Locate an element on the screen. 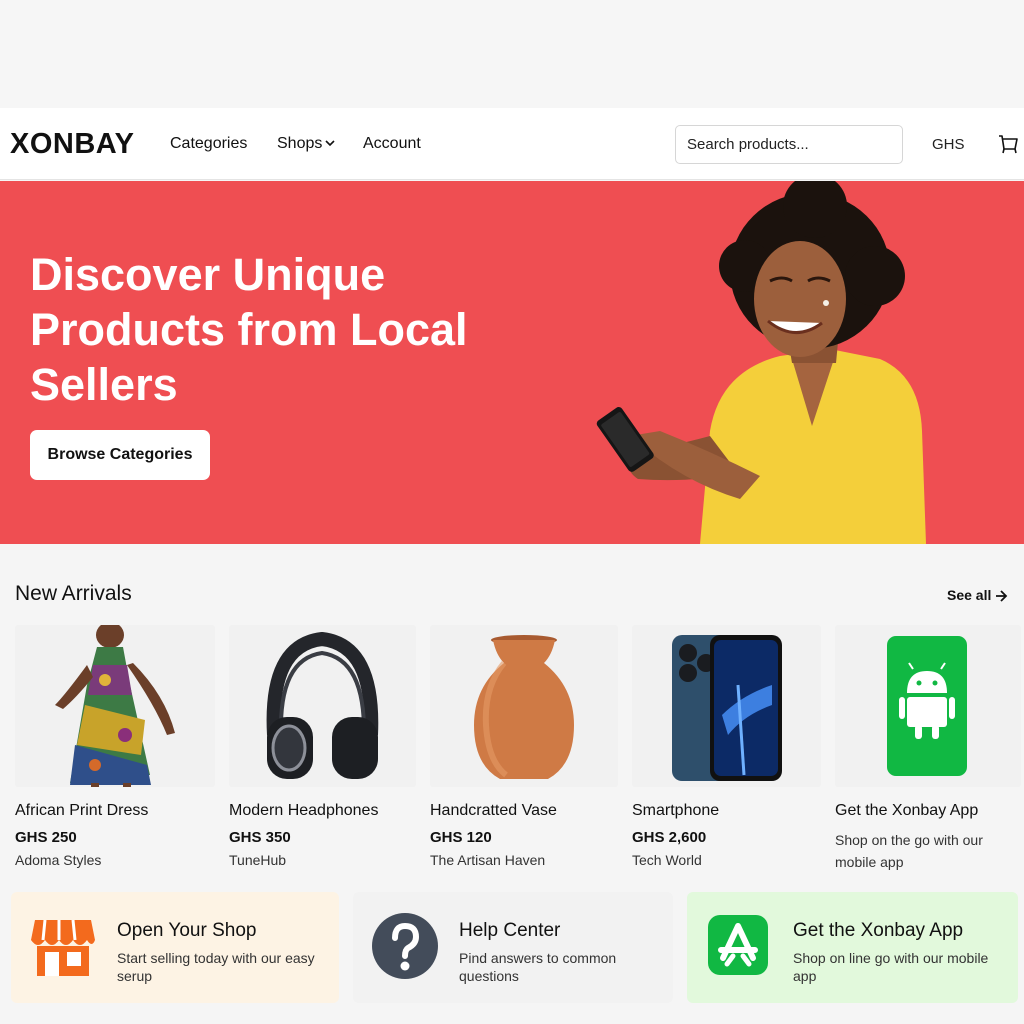  product-name: Smartphone is located at coordinates (676, 810).